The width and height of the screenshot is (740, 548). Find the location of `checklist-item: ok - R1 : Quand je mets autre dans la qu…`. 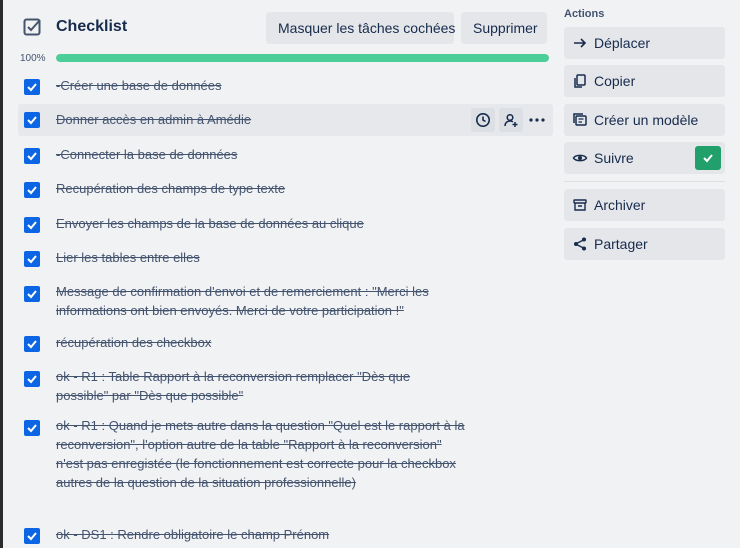

checklist-item: ok - R1 : Quand je mets autre dans la qu… is located at coordinates (285, 465).